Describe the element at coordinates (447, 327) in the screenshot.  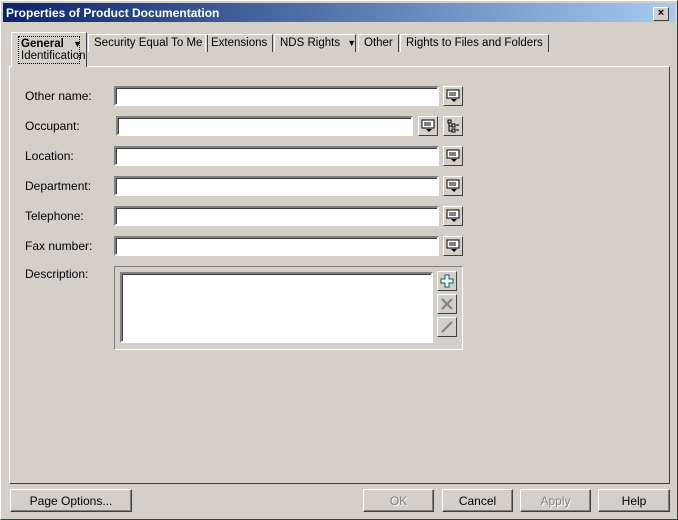
I see `edit-pencil-icon` at that location.